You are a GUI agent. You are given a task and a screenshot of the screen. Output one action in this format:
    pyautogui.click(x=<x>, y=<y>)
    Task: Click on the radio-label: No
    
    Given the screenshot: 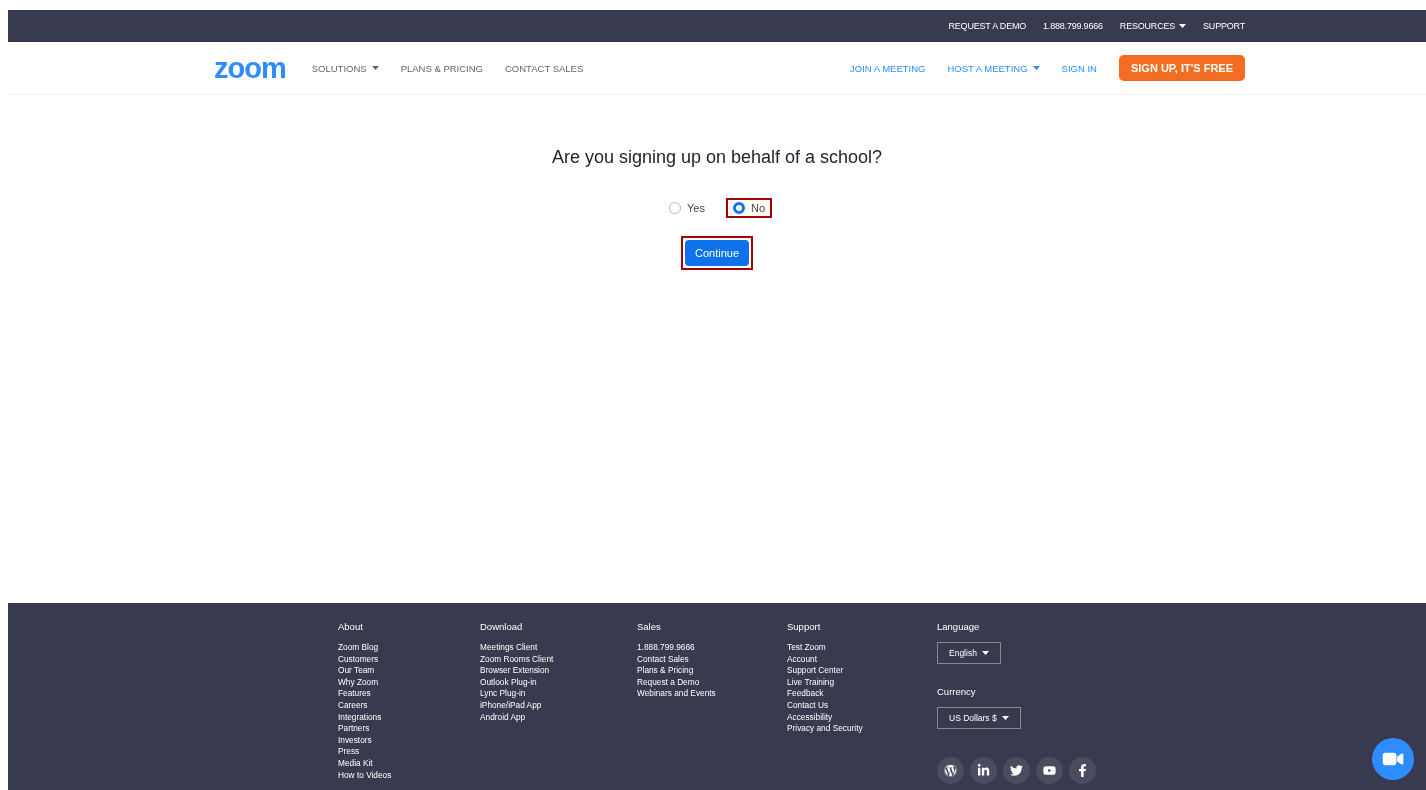 What is the action you would take?
    pyautogui.click(x=757, y=208)
    